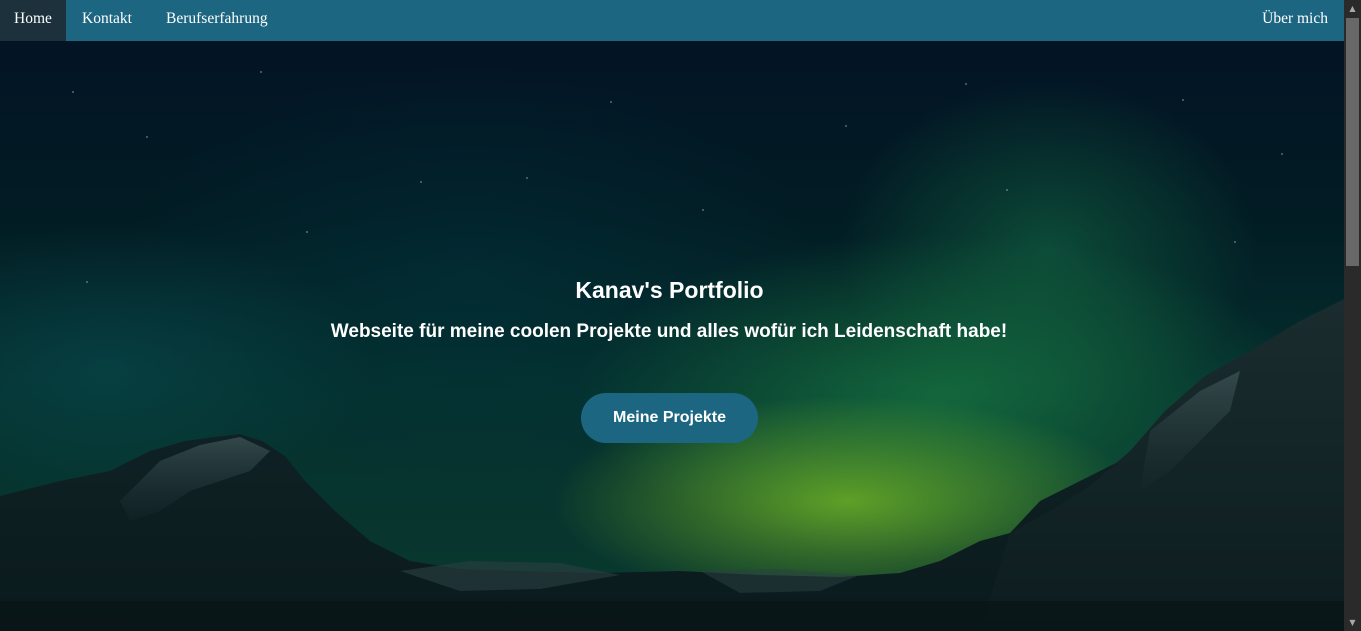 This screenshot has width=1361, height=631. Describe the element at coordinates (1352, 622) in the screenshot. I see `scroll-down-arrow-icon: ▼` at that location.